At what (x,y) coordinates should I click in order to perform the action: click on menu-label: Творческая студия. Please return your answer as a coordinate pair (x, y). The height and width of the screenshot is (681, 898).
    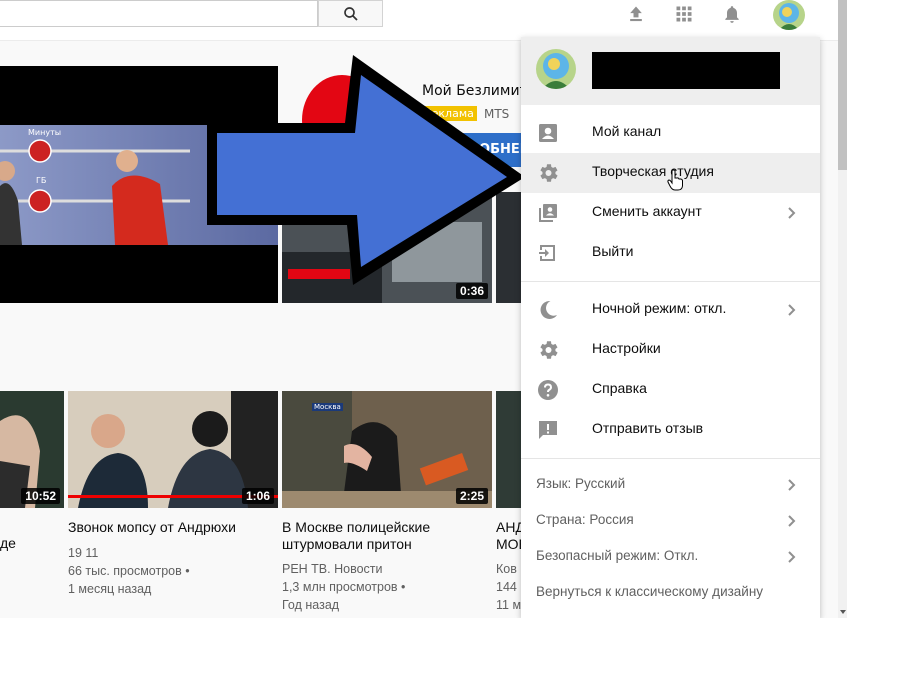
    Looking at the image, I should click on (653, 171).